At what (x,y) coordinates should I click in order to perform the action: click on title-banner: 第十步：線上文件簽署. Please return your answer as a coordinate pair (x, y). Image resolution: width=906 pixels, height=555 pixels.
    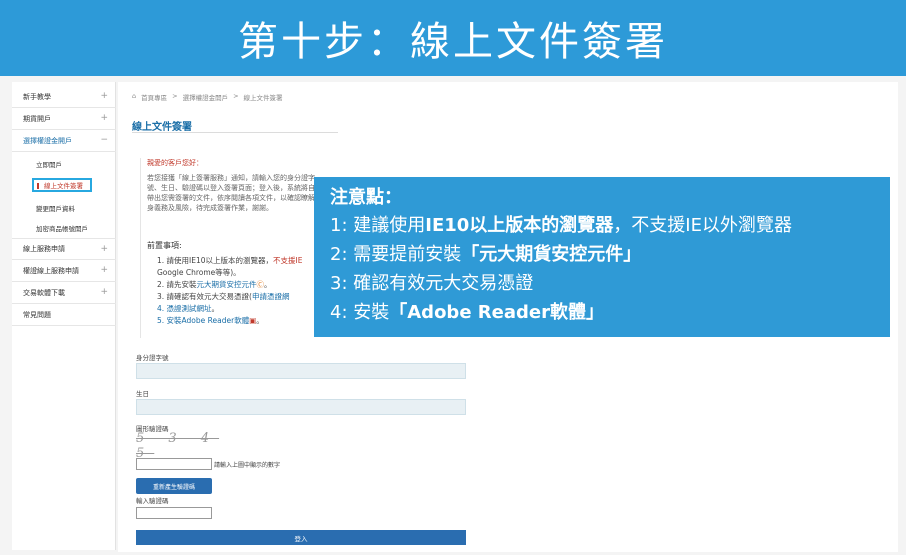
    Looking at the image, I should click on (453, 38).